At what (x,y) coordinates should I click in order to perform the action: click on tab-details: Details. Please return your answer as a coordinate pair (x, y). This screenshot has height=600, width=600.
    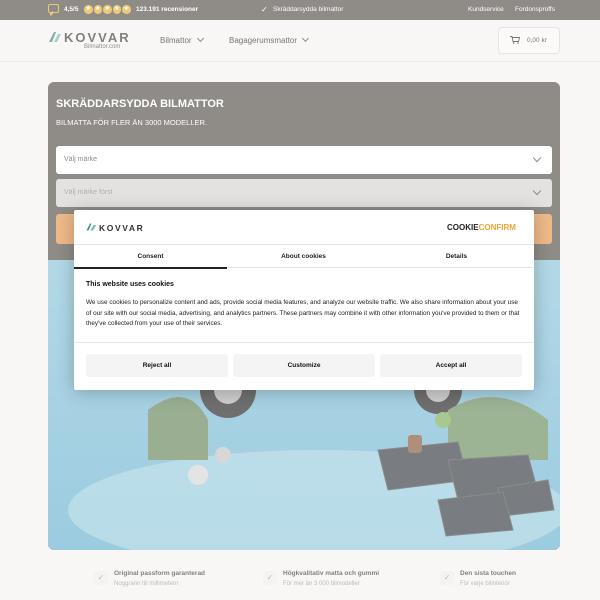
    Looking at the image, I should click on (456, 256).